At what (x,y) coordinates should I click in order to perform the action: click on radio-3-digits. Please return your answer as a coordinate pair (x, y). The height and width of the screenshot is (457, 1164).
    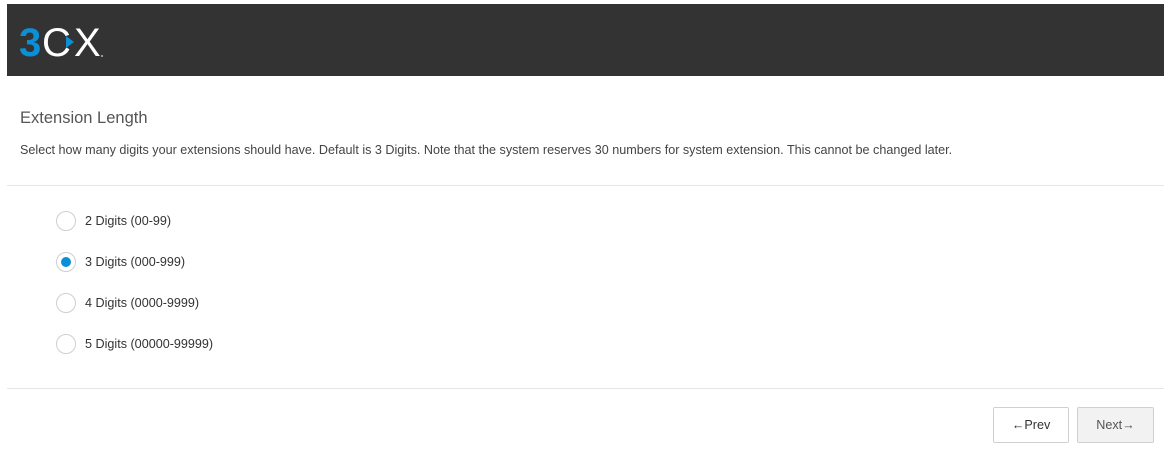
    Looking at the image, I should click on (66, 262).